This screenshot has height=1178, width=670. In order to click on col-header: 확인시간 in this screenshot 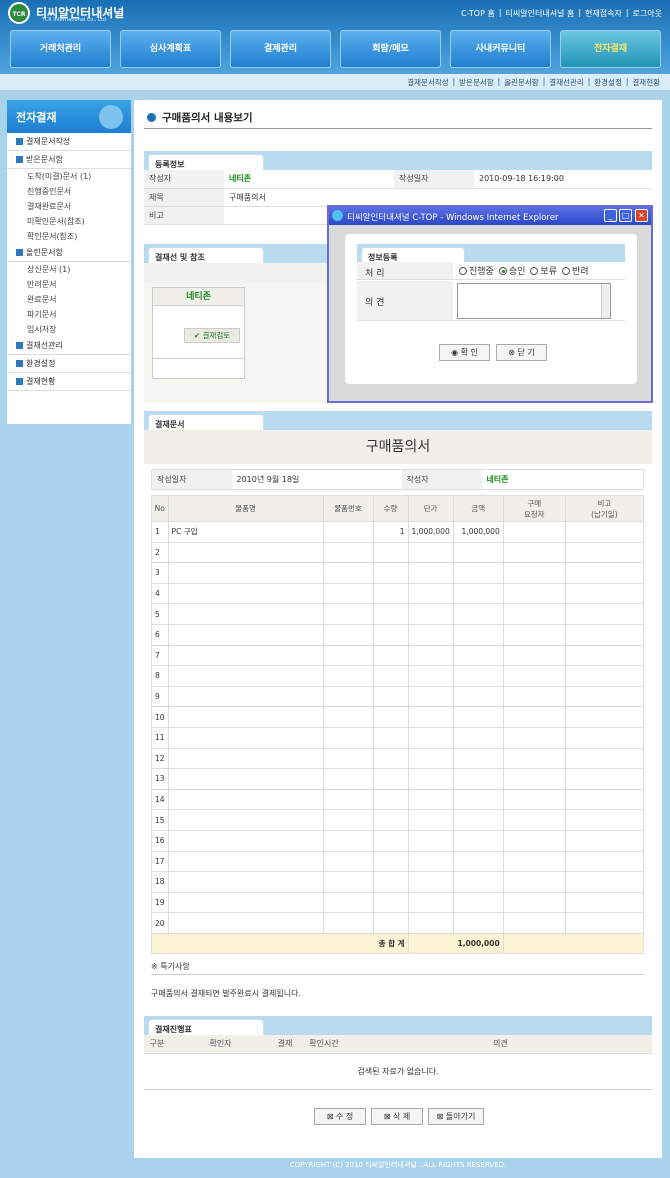, I will do `click(324, 1044)`.